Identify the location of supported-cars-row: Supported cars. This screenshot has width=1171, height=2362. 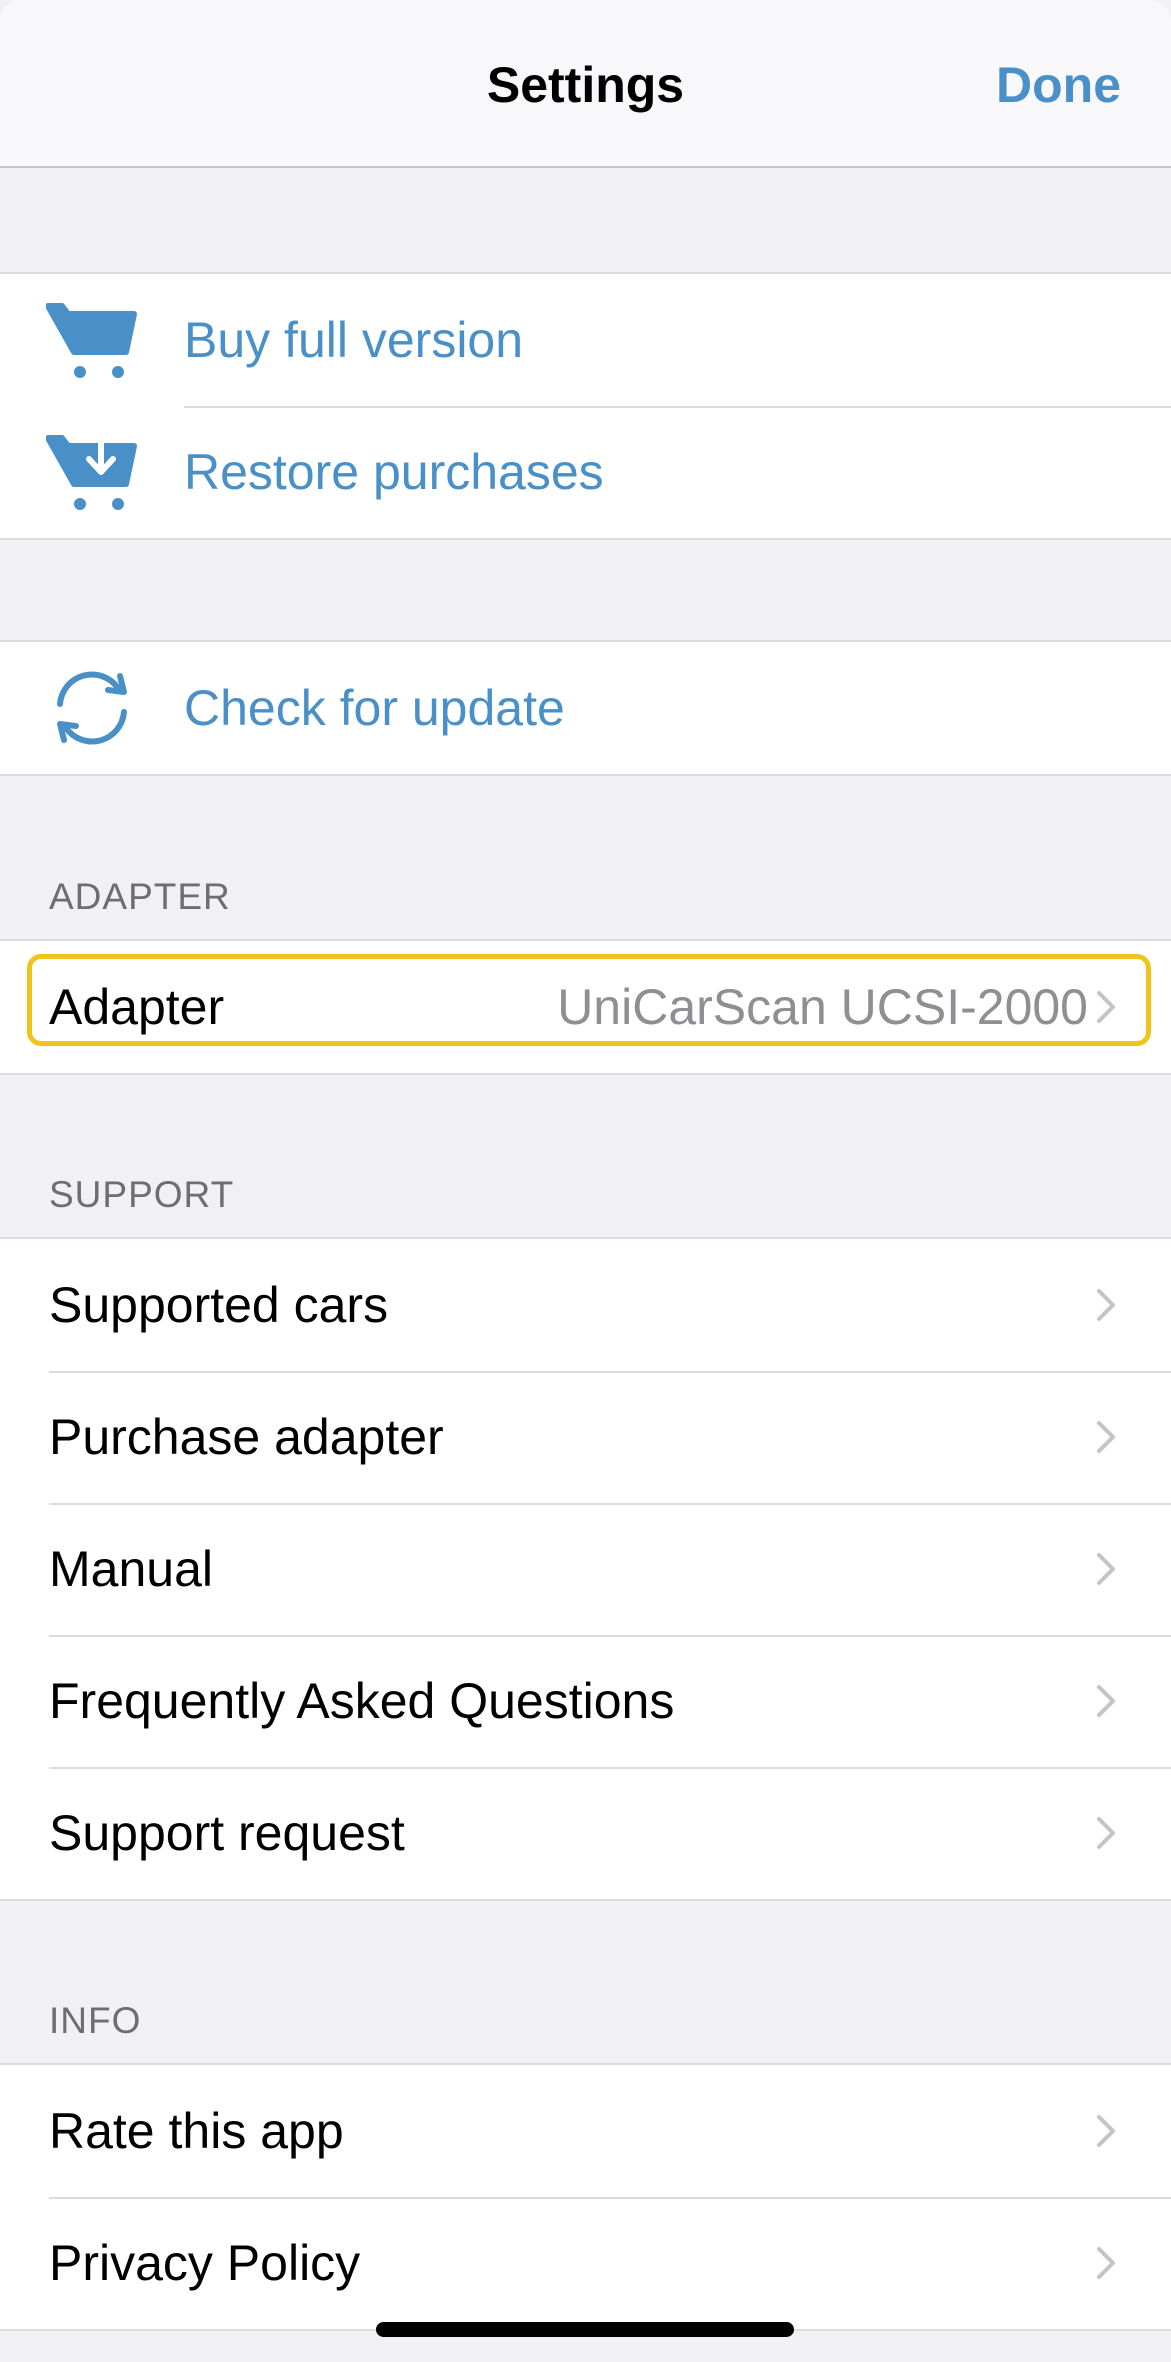
(585, 1305).